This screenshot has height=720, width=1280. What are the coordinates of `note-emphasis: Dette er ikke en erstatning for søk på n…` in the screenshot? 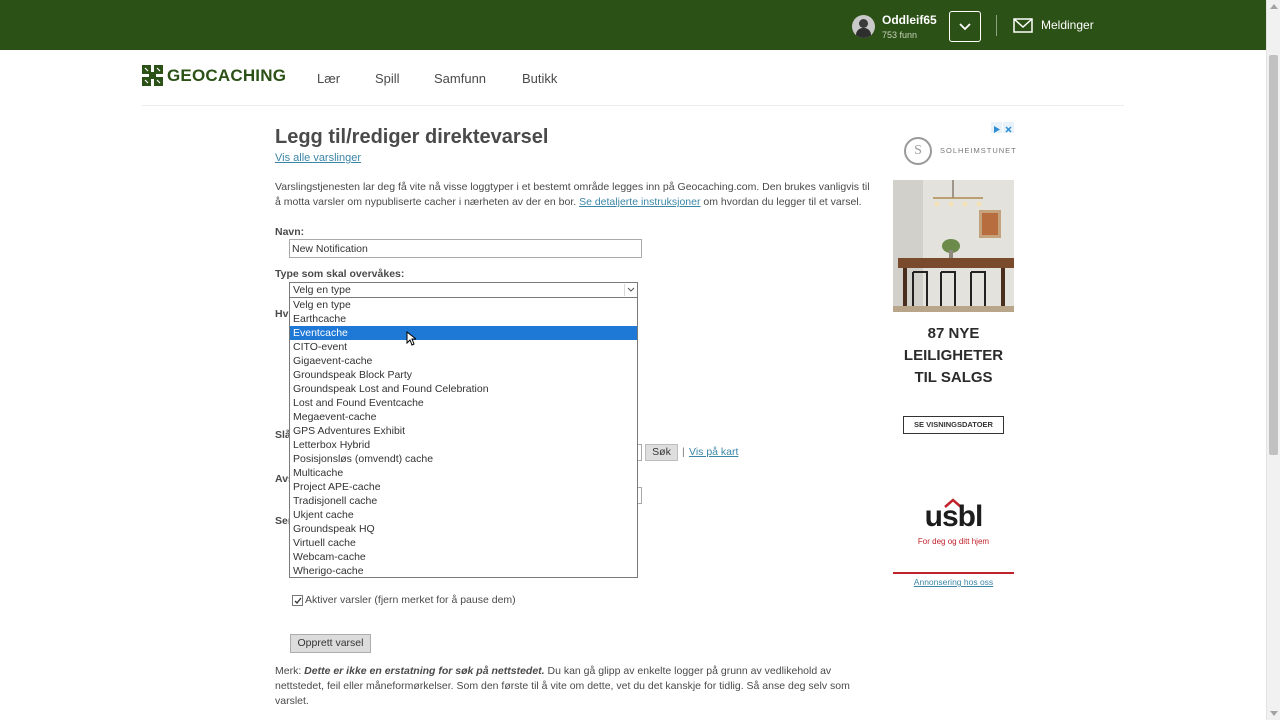 It's located at (424, 671).